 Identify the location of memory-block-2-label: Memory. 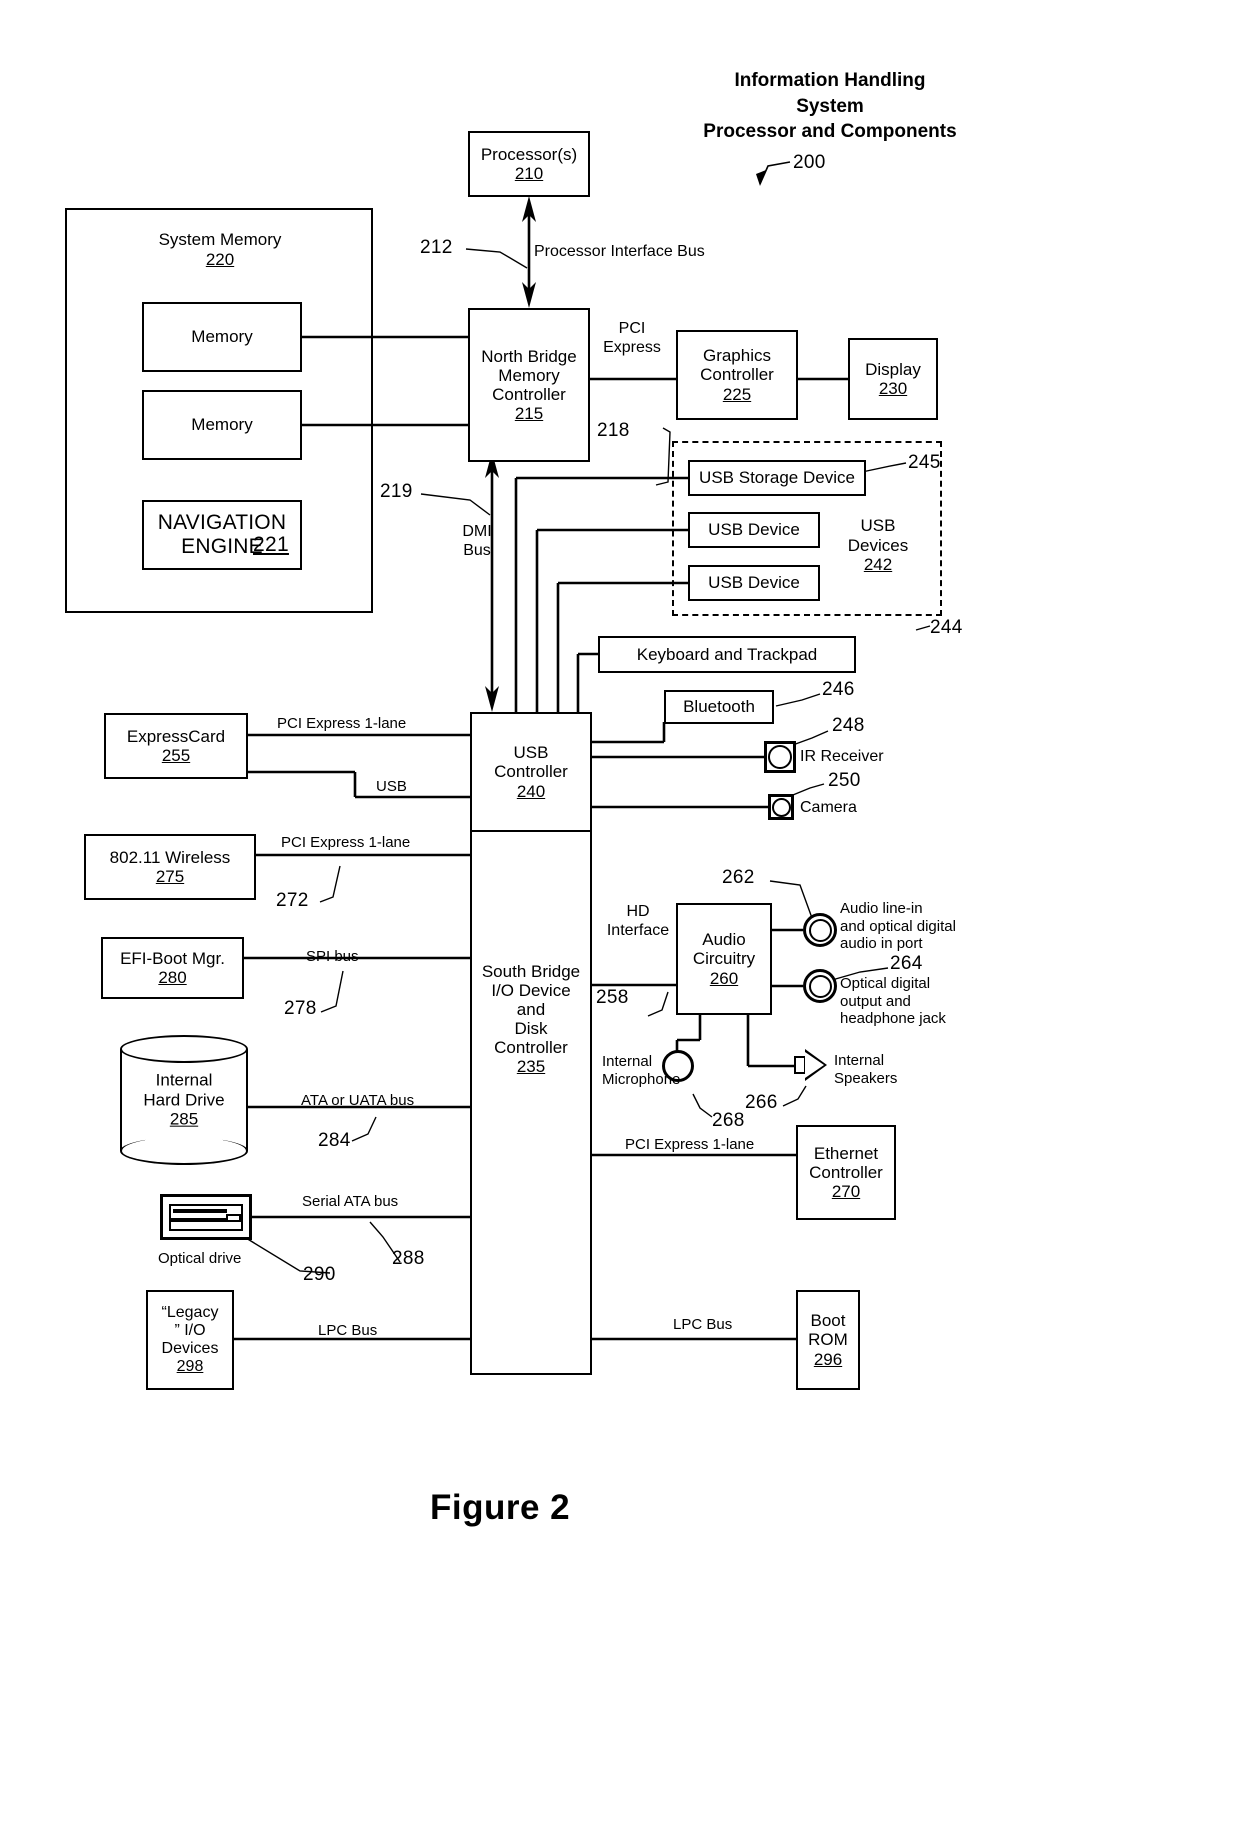
(222, 425).